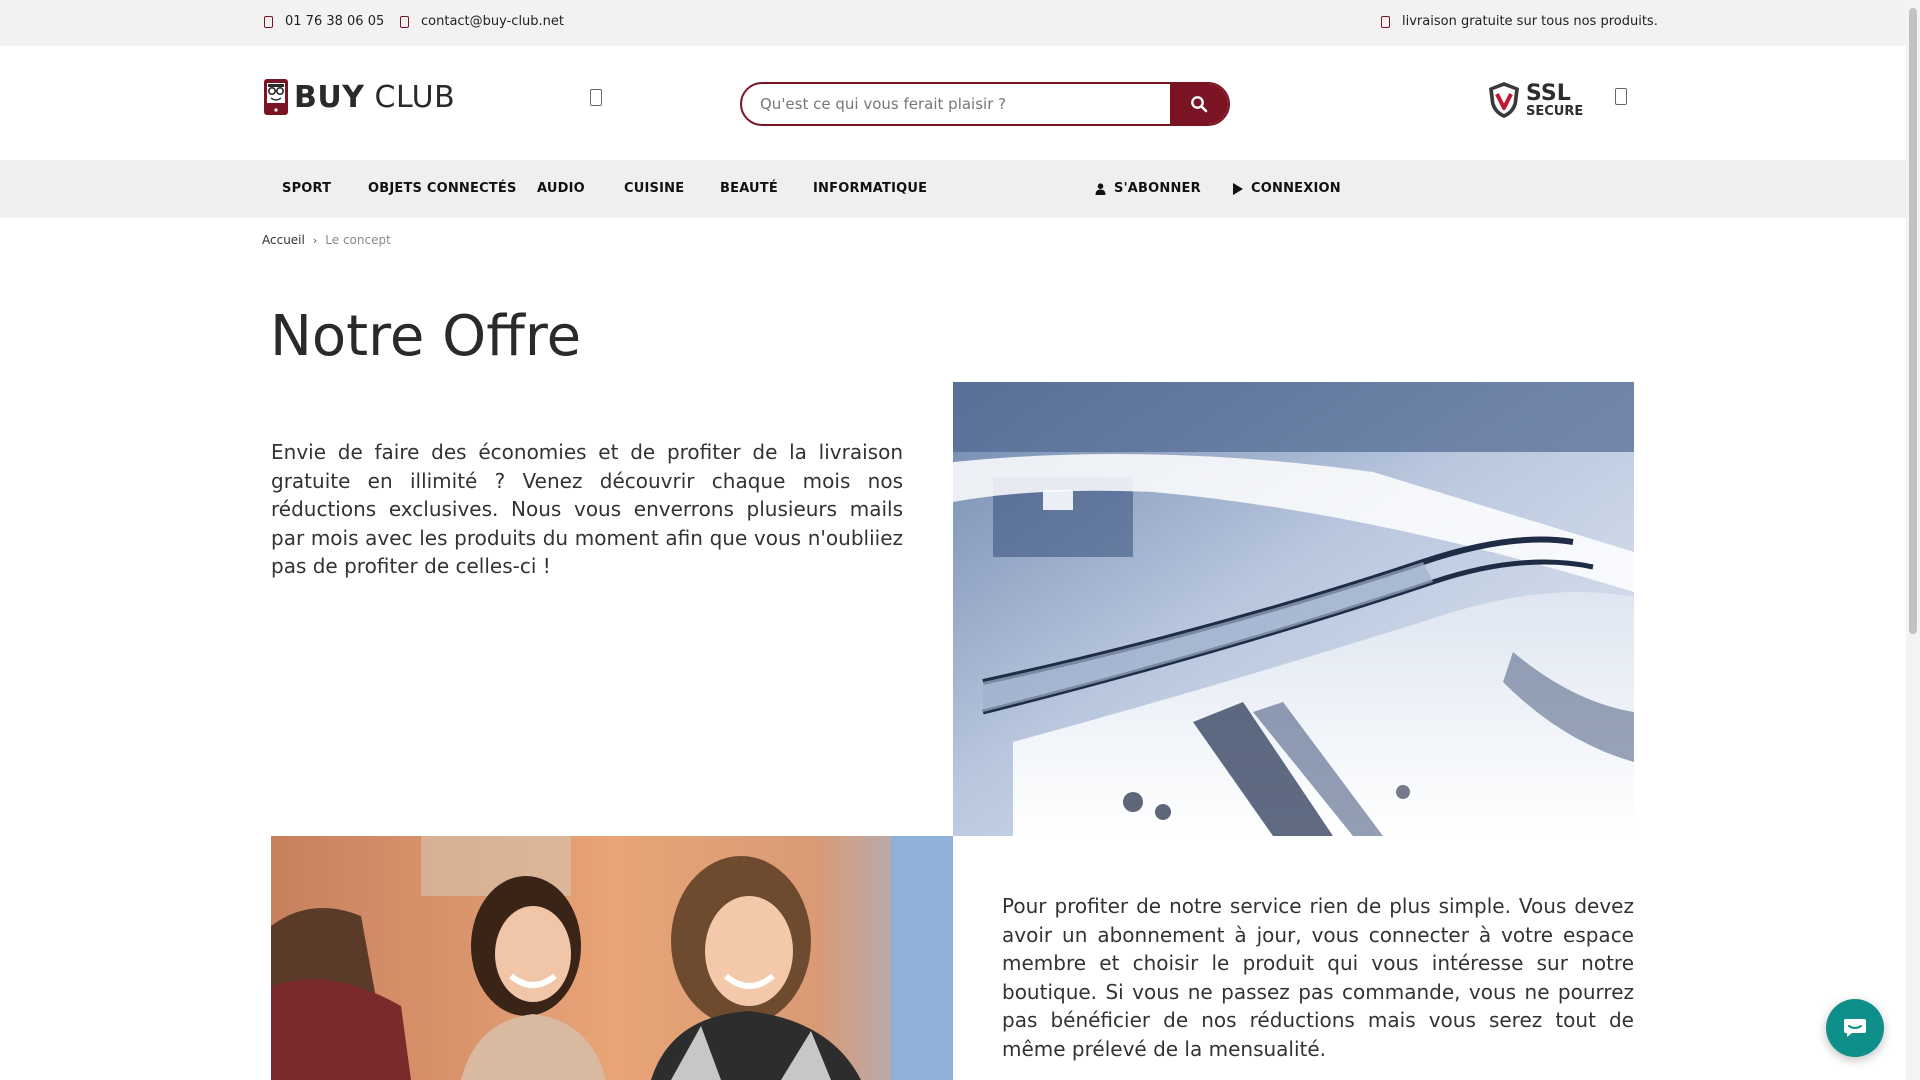  Describe the element at coordinates (404, 21) in the screenshot. I see `mail-icon` at that location.